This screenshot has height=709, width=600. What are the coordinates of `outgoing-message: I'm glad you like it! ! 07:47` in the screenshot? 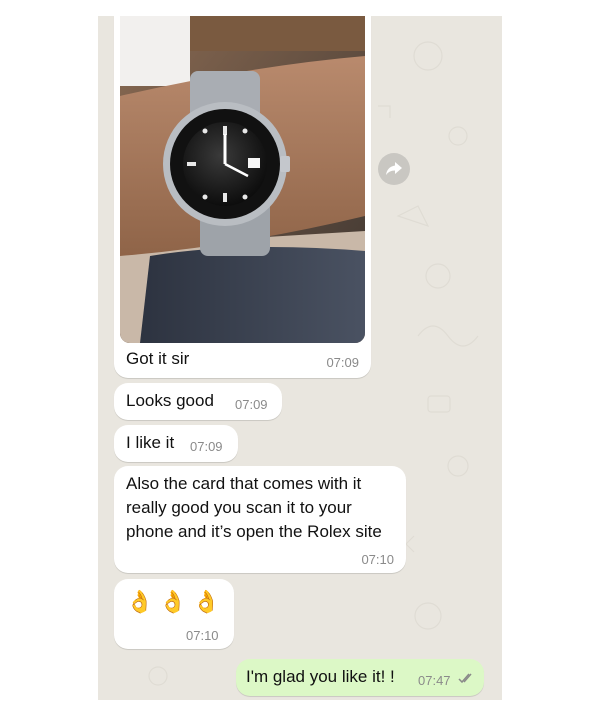 It's located at (360, 677).